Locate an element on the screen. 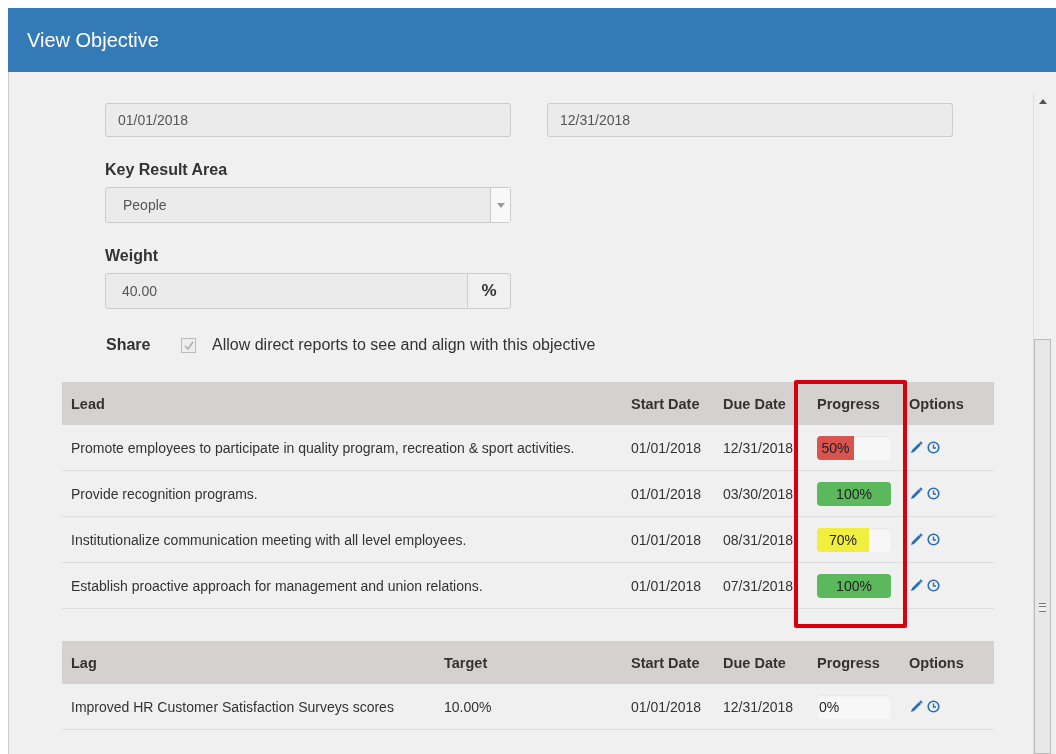 Image resolution: width=1056 pixels, height=754 pixels. table-cell-text: Institutionalize communication meeting with all level employees. is located at coordinates (269, 540).